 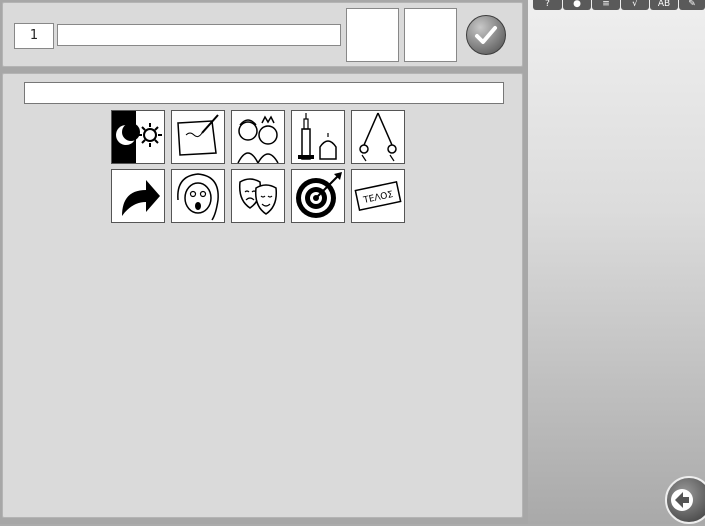 I want to click on checklist-button: ≡, so click(x=606, y=5).